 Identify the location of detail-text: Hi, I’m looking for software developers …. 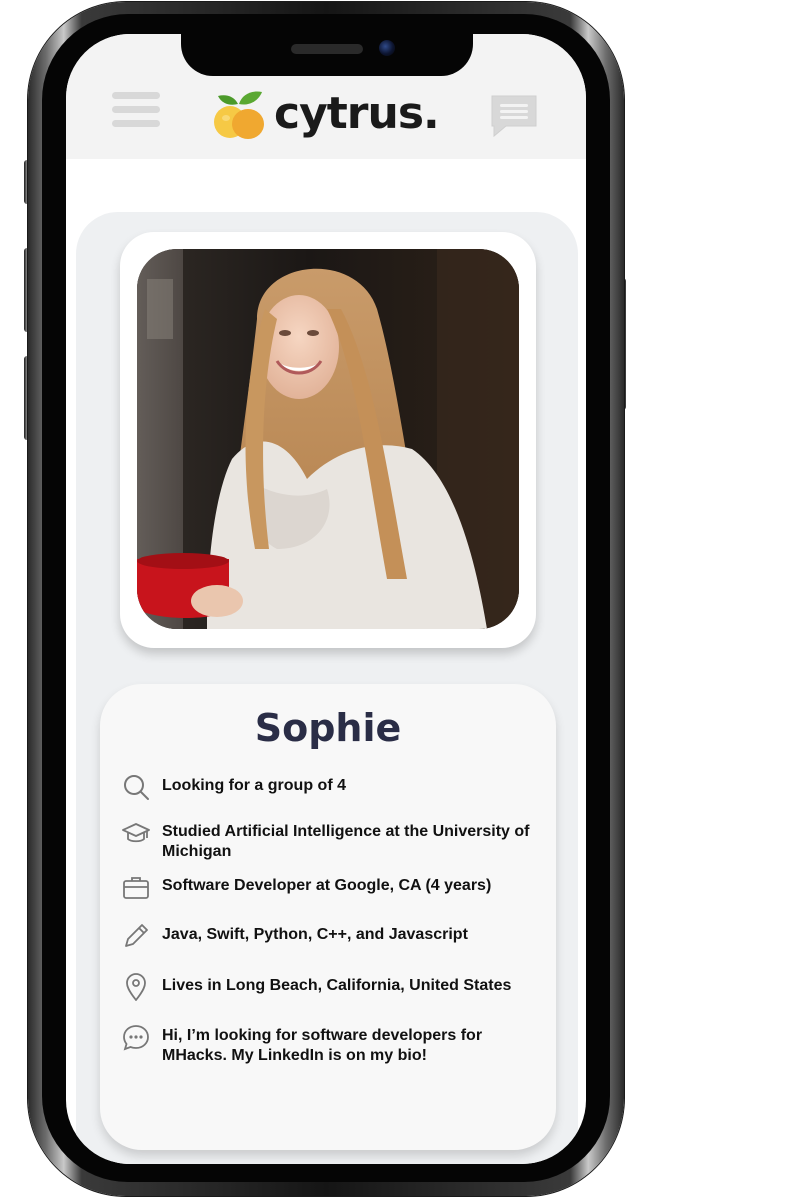
(322, 1045).